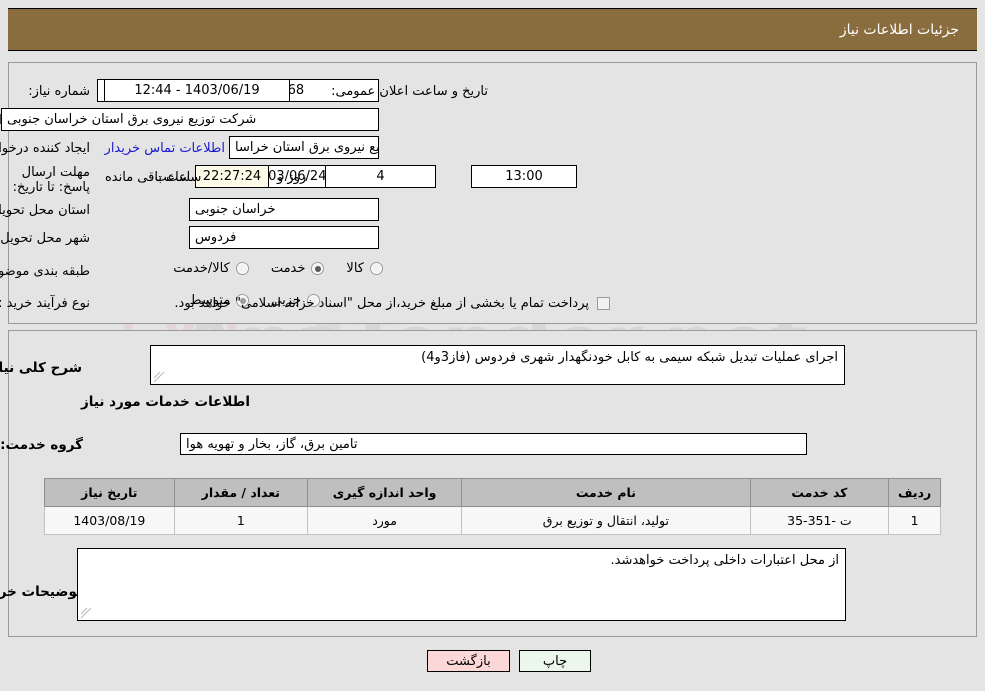 The height and width of the screenshot is (691, 985). I want to click on category-option-2: کالا/خدمت, so click(211, 268).